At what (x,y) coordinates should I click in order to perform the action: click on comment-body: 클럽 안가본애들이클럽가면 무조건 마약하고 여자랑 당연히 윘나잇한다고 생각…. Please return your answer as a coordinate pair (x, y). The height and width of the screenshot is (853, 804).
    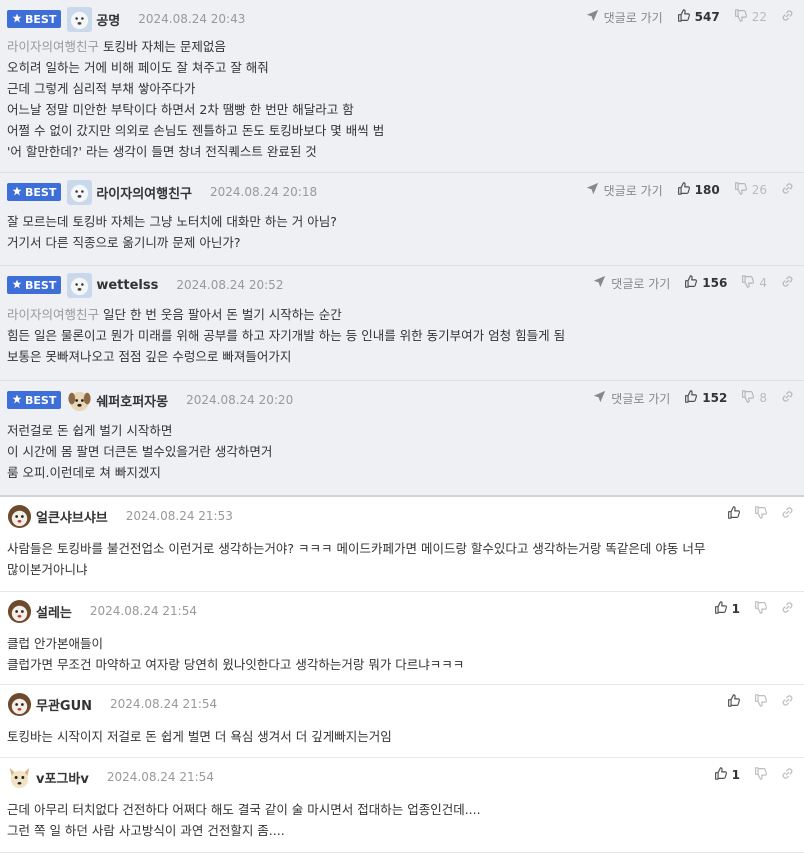
    Looking at the image, I should click on (235, 654).